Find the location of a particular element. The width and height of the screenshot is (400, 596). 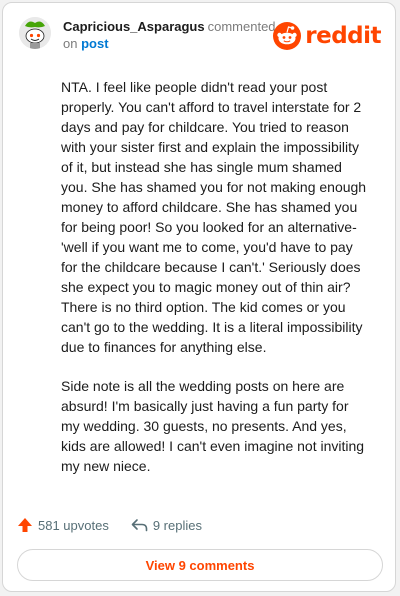

reply-arrow-icon is located at coordinates (139, 525).